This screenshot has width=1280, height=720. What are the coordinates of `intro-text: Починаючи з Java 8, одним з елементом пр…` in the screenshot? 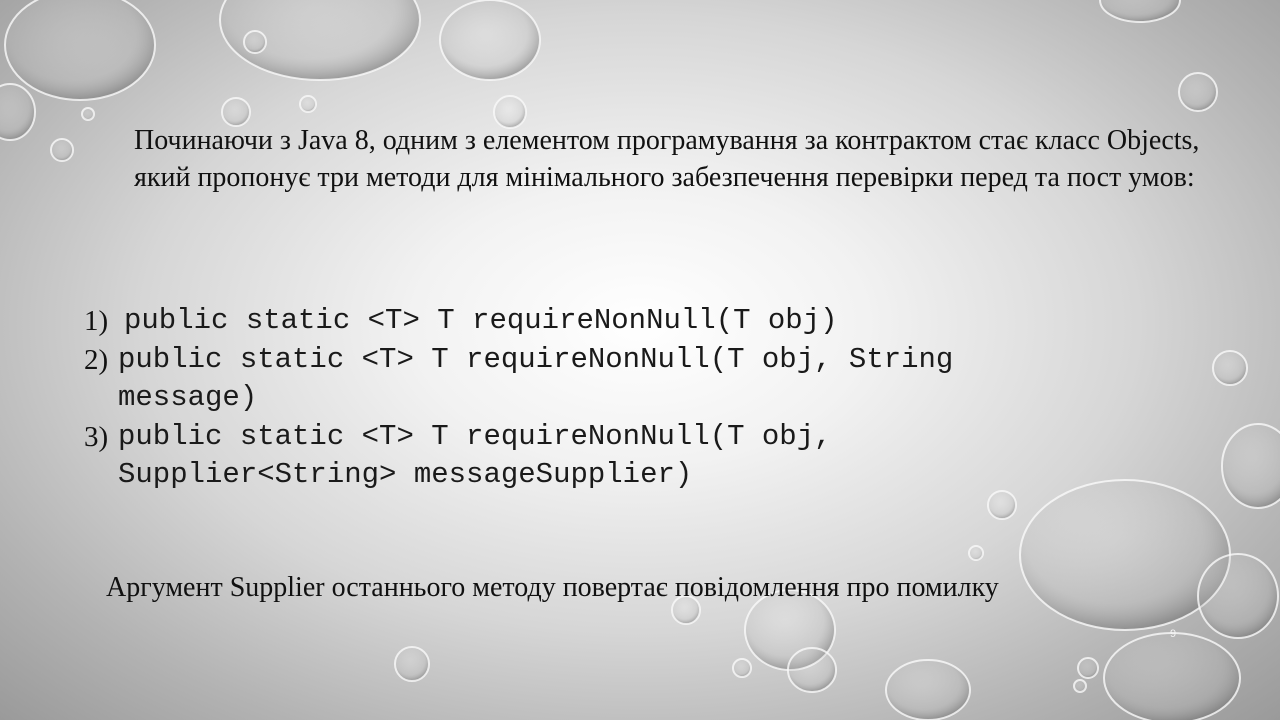 It's located at (667, 159).